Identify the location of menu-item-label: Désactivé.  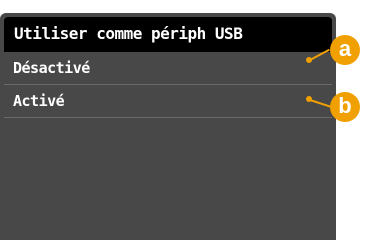
(51, 68).